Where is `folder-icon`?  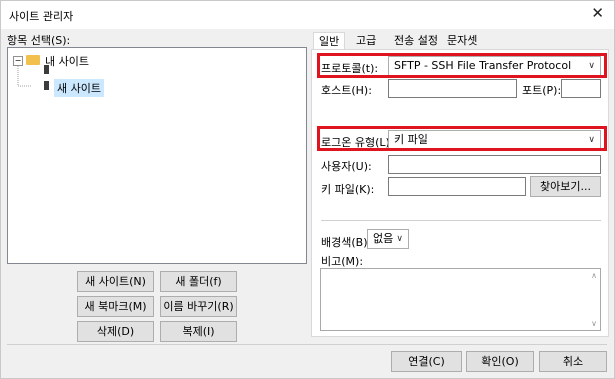 folder-icon is located at coordinates (33, 60).